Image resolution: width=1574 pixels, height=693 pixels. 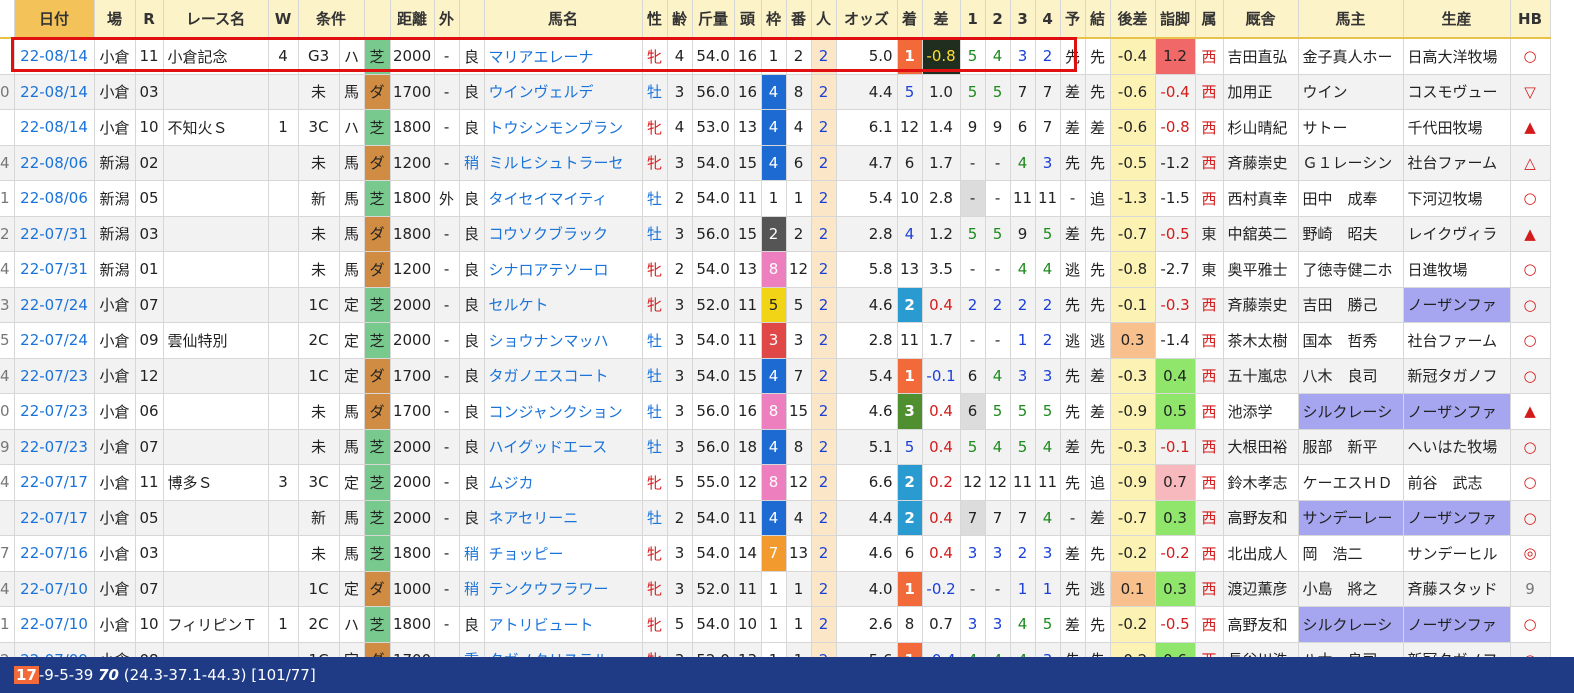 What do you see at coordinates (563, 482) in the screenshot?
I see `cell-horse: ムジカ` at bounding box center [563, 482].